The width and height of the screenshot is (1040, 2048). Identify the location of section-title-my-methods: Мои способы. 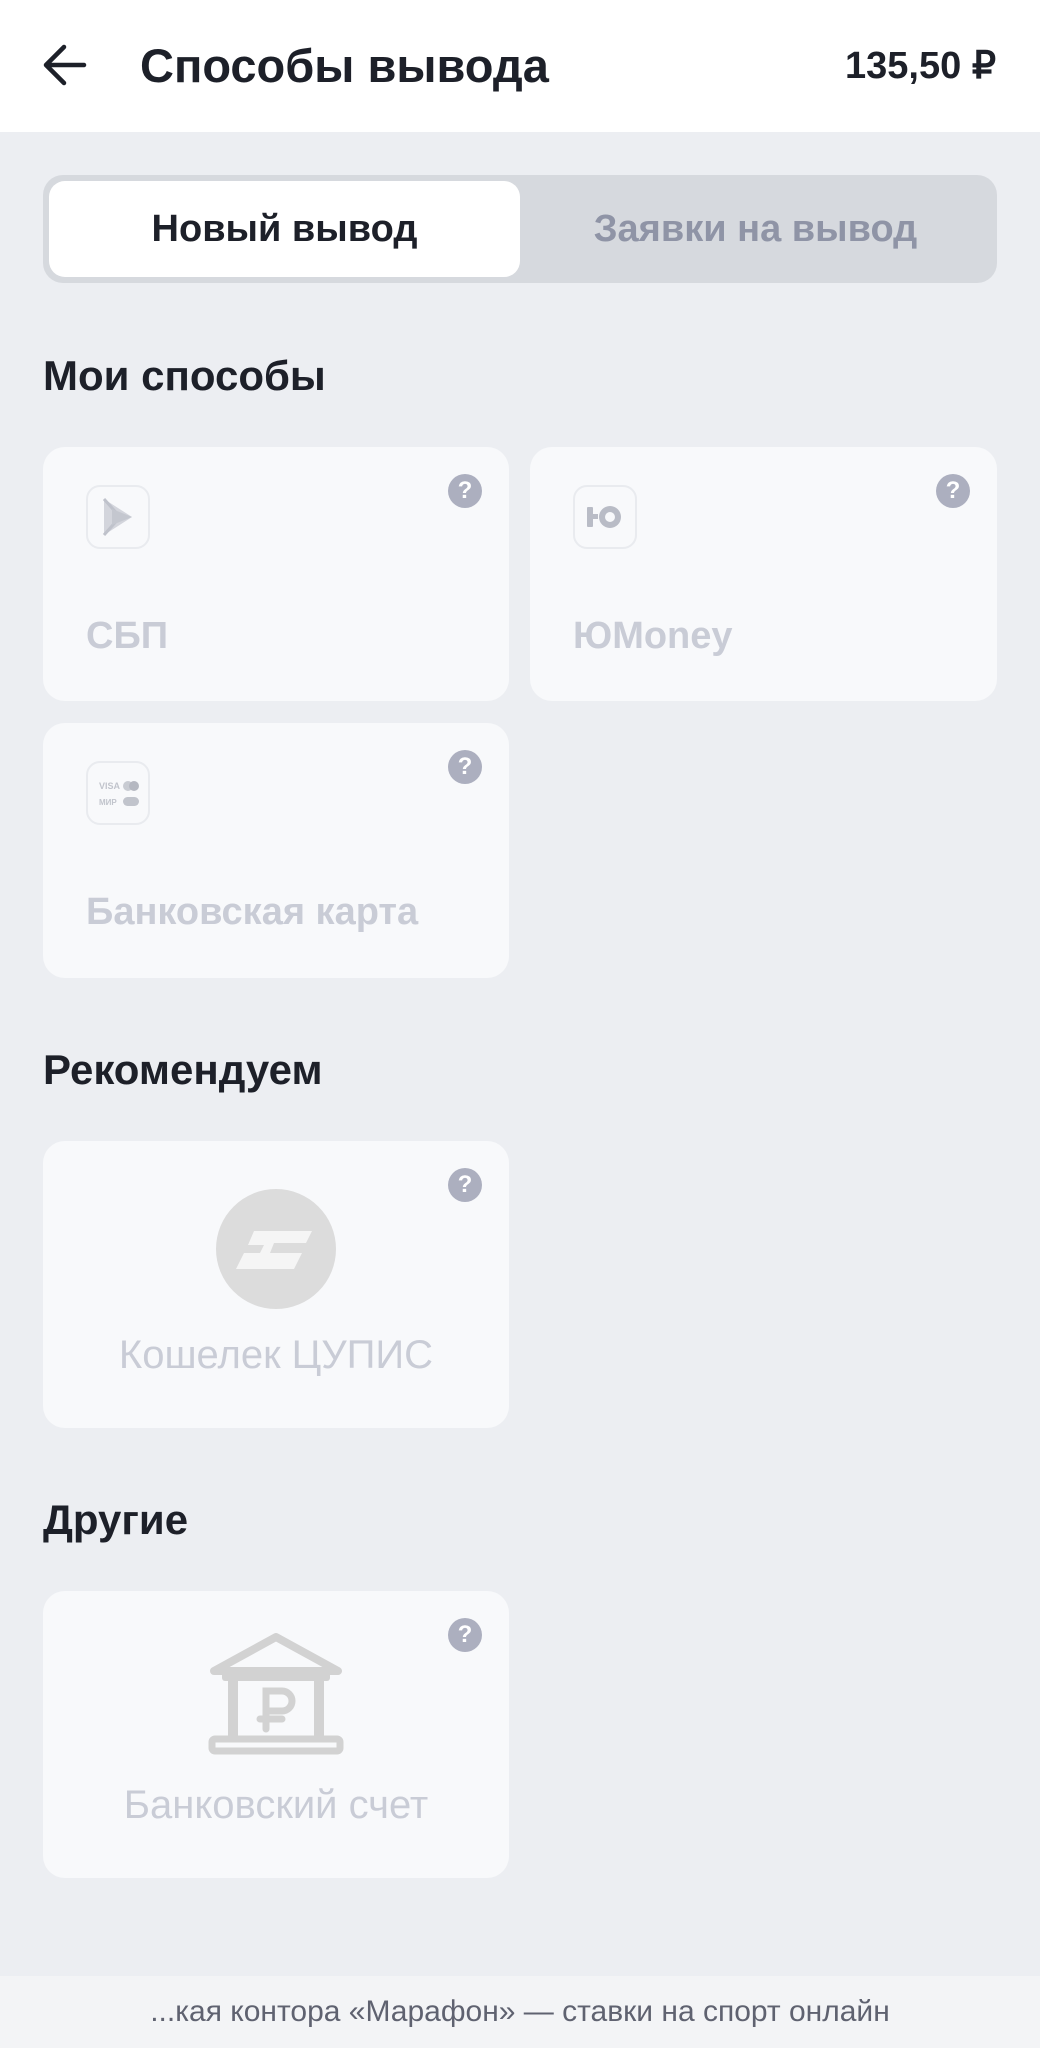
(184, 375).